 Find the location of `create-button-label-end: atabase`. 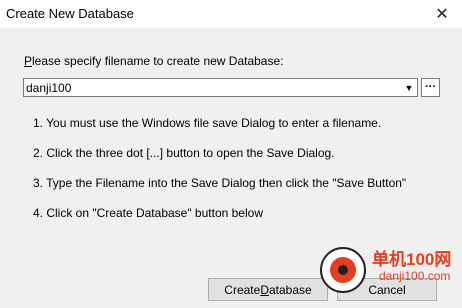

create-button-label-end: atabase is located at coordinates (290, 289).